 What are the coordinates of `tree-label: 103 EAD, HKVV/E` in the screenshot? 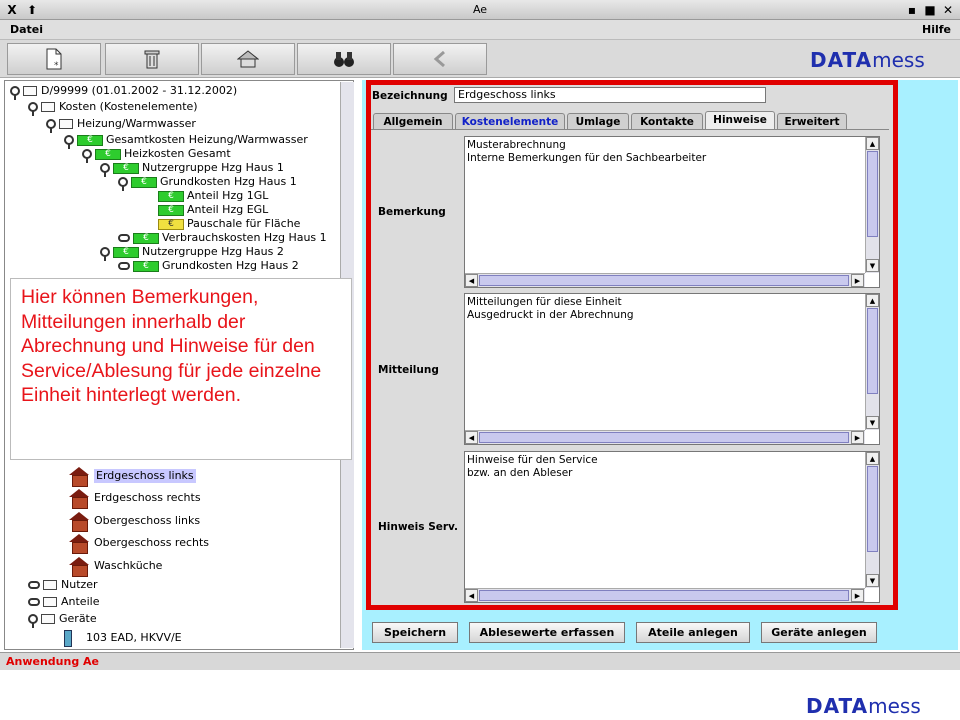 It's located at (134, 637).